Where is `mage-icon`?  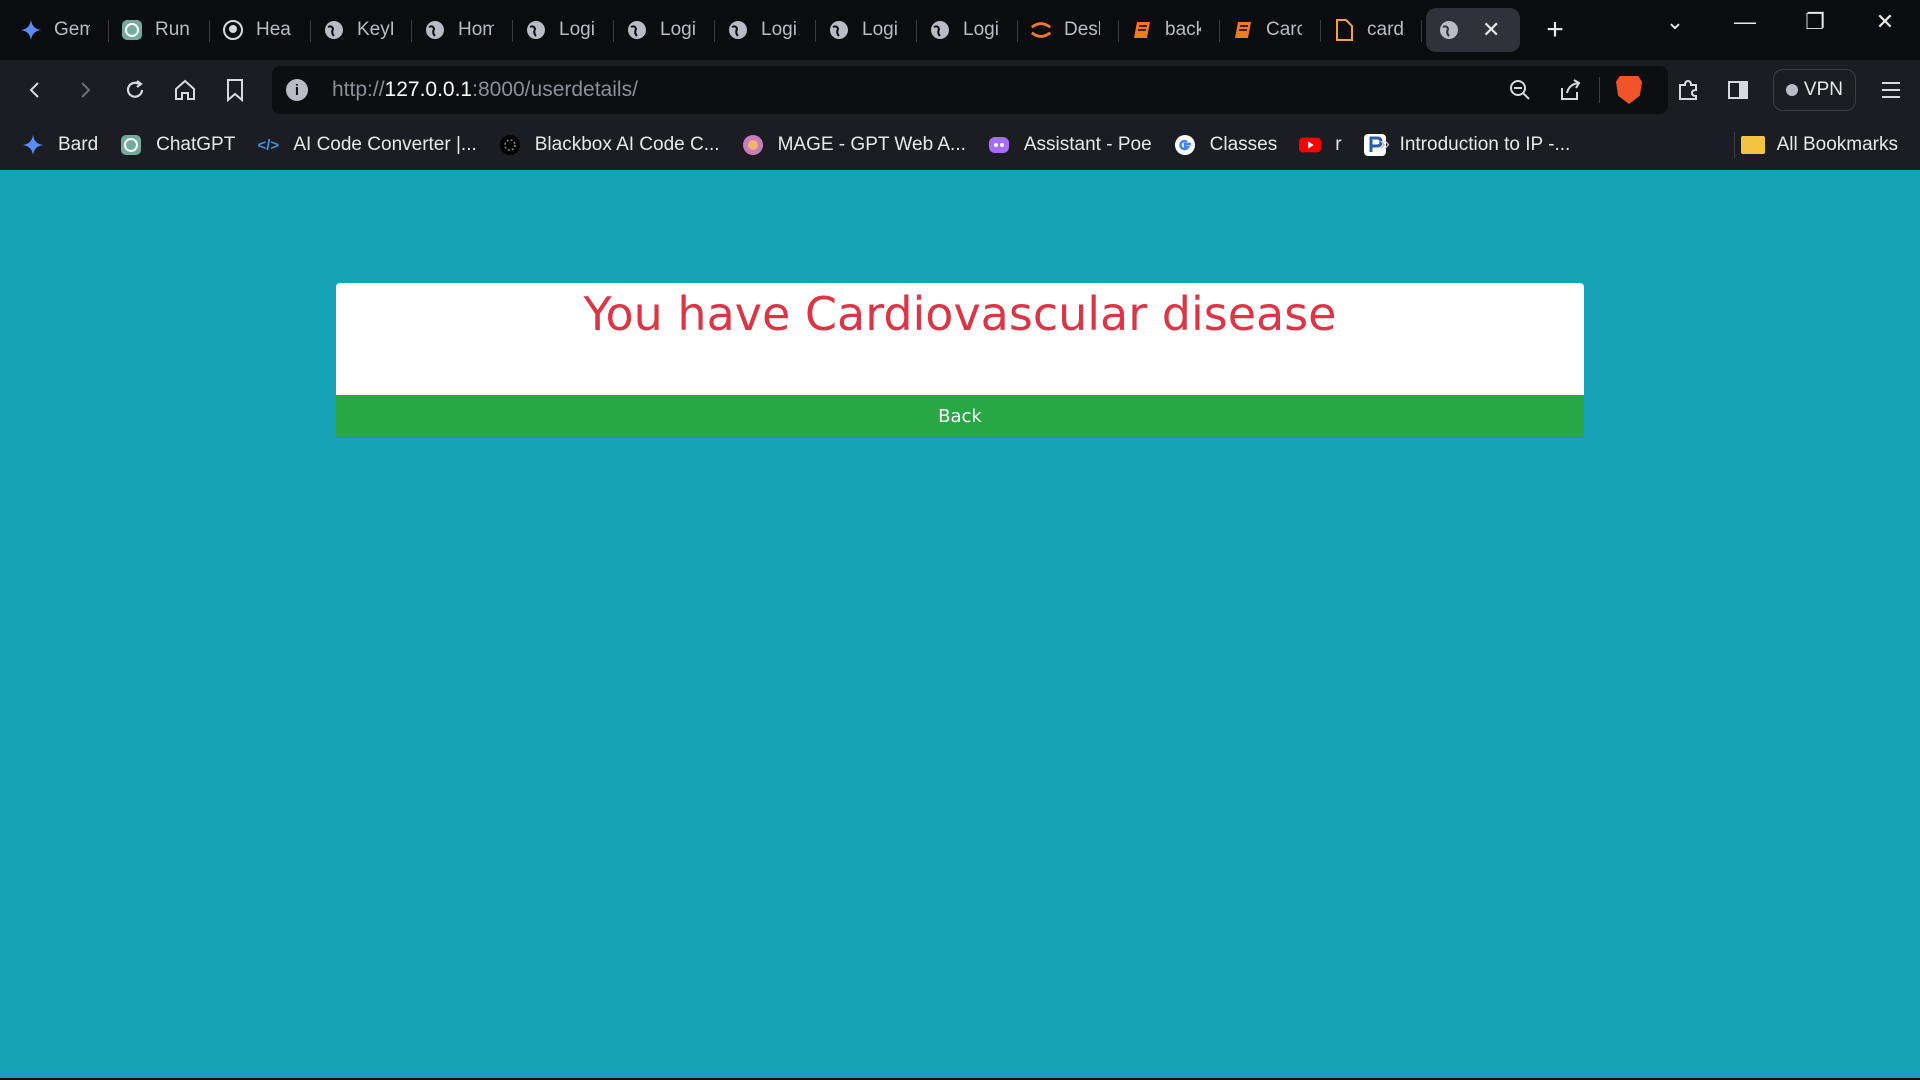 mage-icon is located at coordinates (753, 145).